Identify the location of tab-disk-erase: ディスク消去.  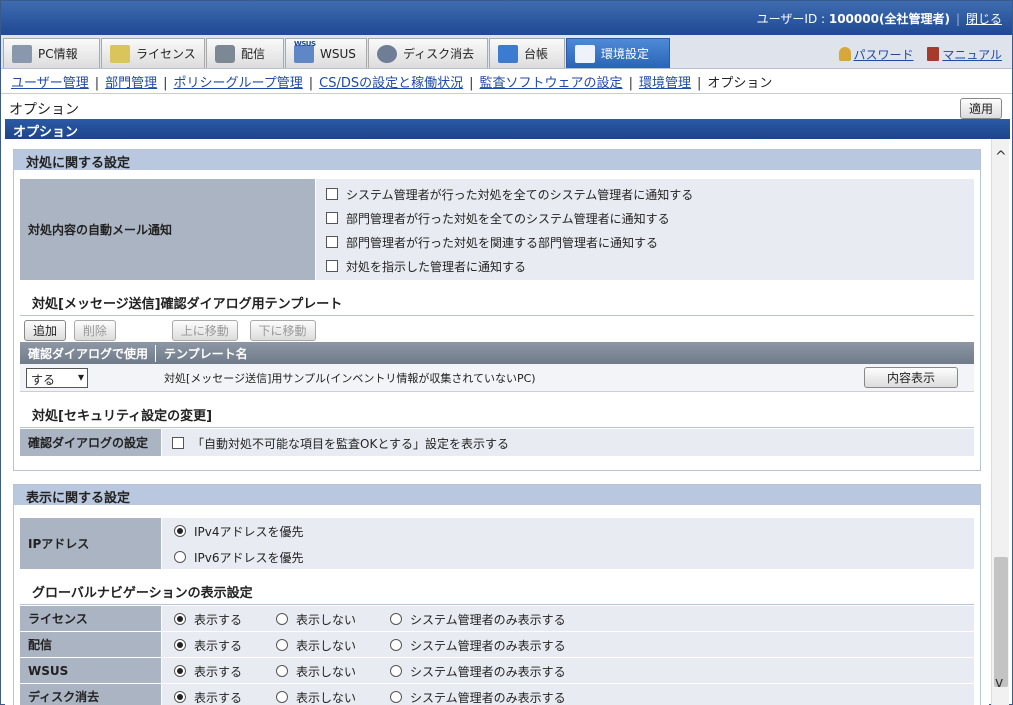
(428, 53).